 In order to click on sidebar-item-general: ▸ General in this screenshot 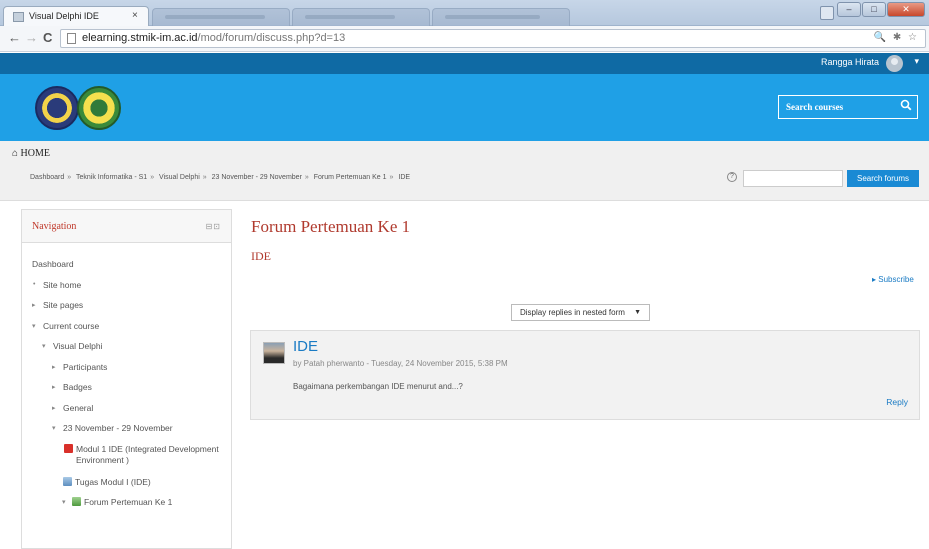, I will do `click(126, 413)`.